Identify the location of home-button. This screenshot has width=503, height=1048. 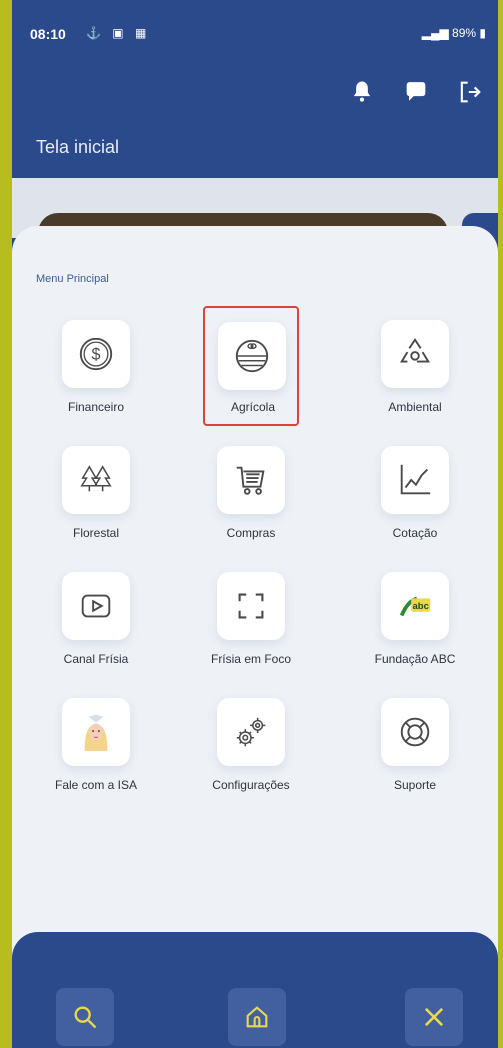
(257, 1017).